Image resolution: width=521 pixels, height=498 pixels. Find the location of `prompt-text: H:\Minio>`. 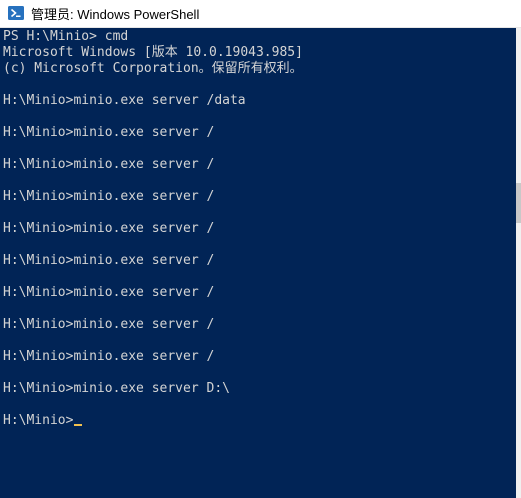

prompt-text: H:\Minio> is located at coordinates (38, 420).